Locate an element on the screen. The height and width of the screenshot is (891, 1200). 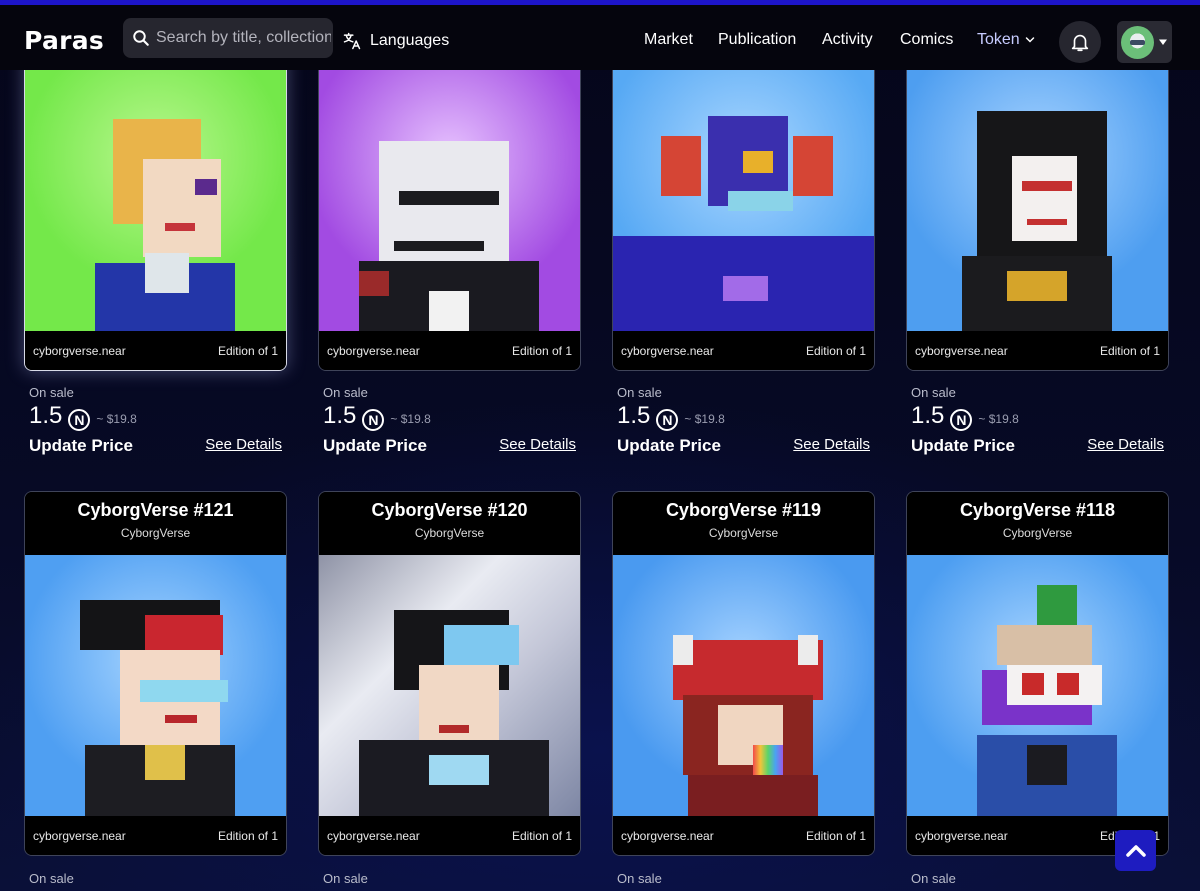
translate-icon is located at coordinates (352, 41).